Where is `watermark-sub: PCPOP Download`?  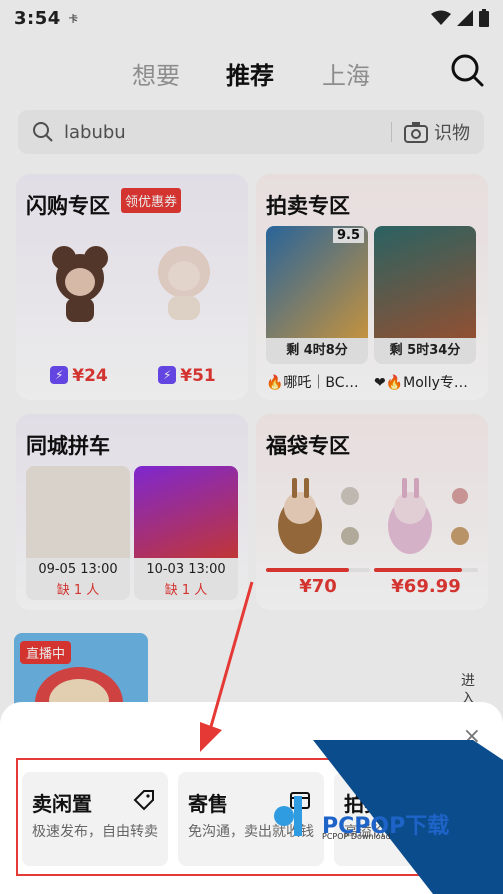
watermark-sub: PCPOP Download is located at coordinates (356, 836).